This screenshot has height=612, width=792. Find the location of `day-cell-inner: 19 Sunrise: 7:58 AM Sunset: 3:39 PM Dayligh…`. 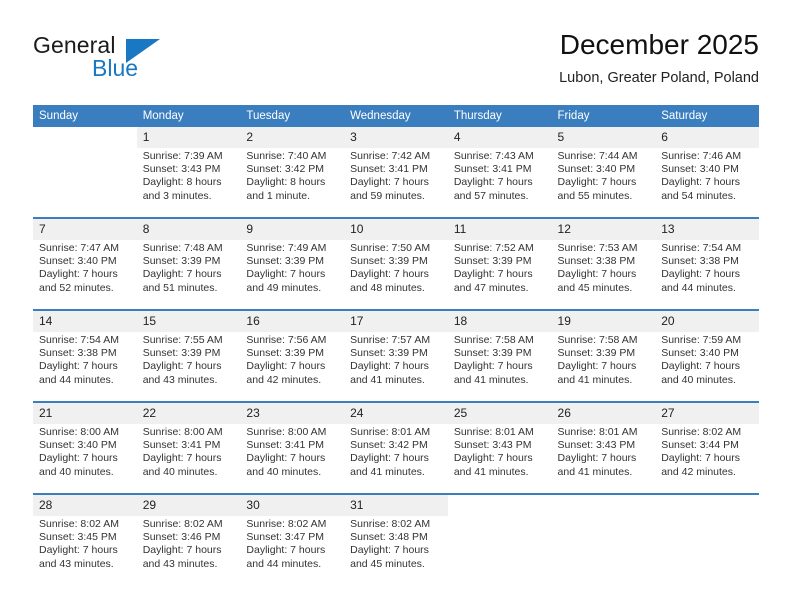

day-cell-inner: 19 Sunrise: 7:58 AM Sunset: 3:39 PM Dayligh… is located at coordinates (603, 355).